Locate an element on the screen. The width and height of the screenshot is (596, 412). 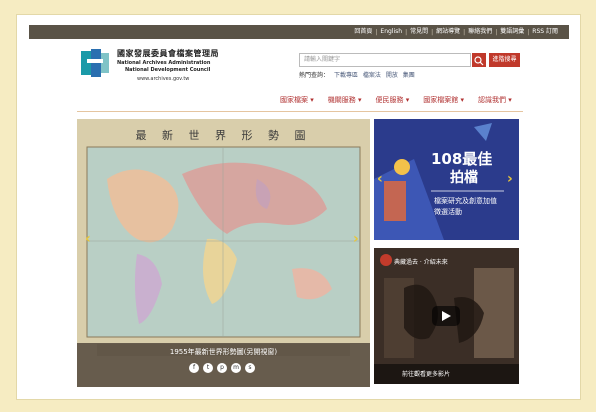
promo-title-2: 拍檔 is located at coordinates (464, 178).